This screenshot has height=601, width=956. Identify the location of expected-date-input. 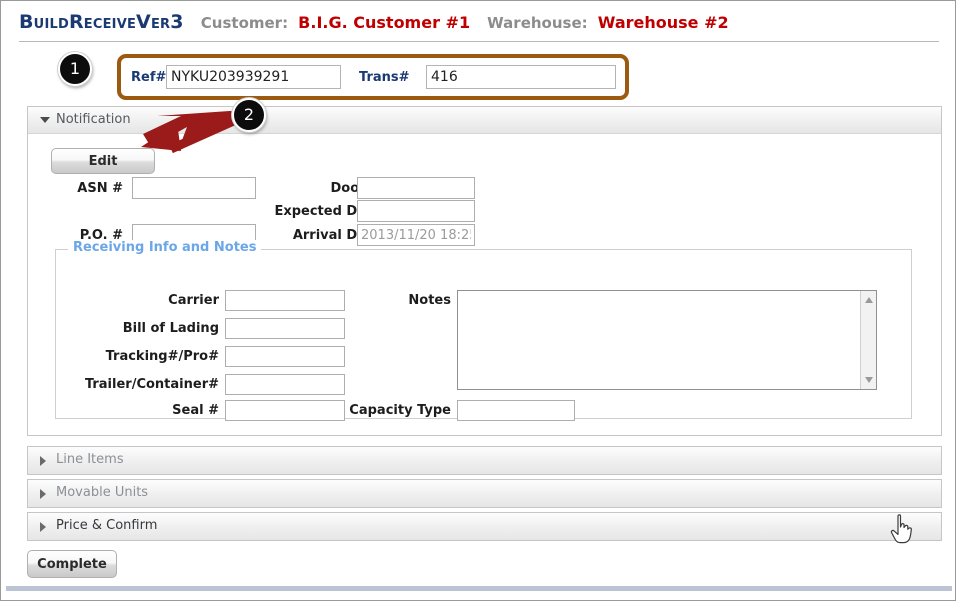
(416, 211).